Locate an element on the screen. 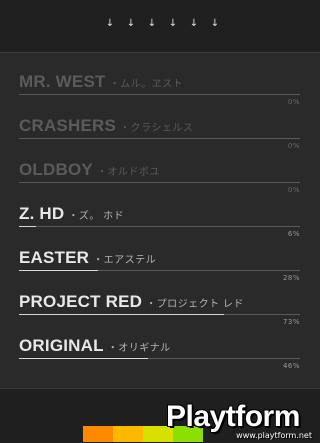 The height and width of the screenshot is (443, 320). item-subtitle: ・エアステル is located at coordinates (125, 260).